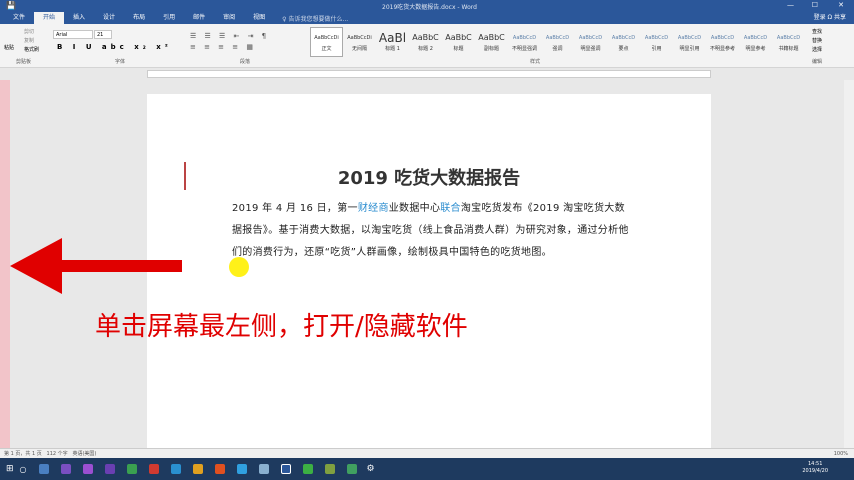  What do you see at coordinates (197, 469) in the screenshot?
I see `chrome-icon` at bounding box center [197, 469].